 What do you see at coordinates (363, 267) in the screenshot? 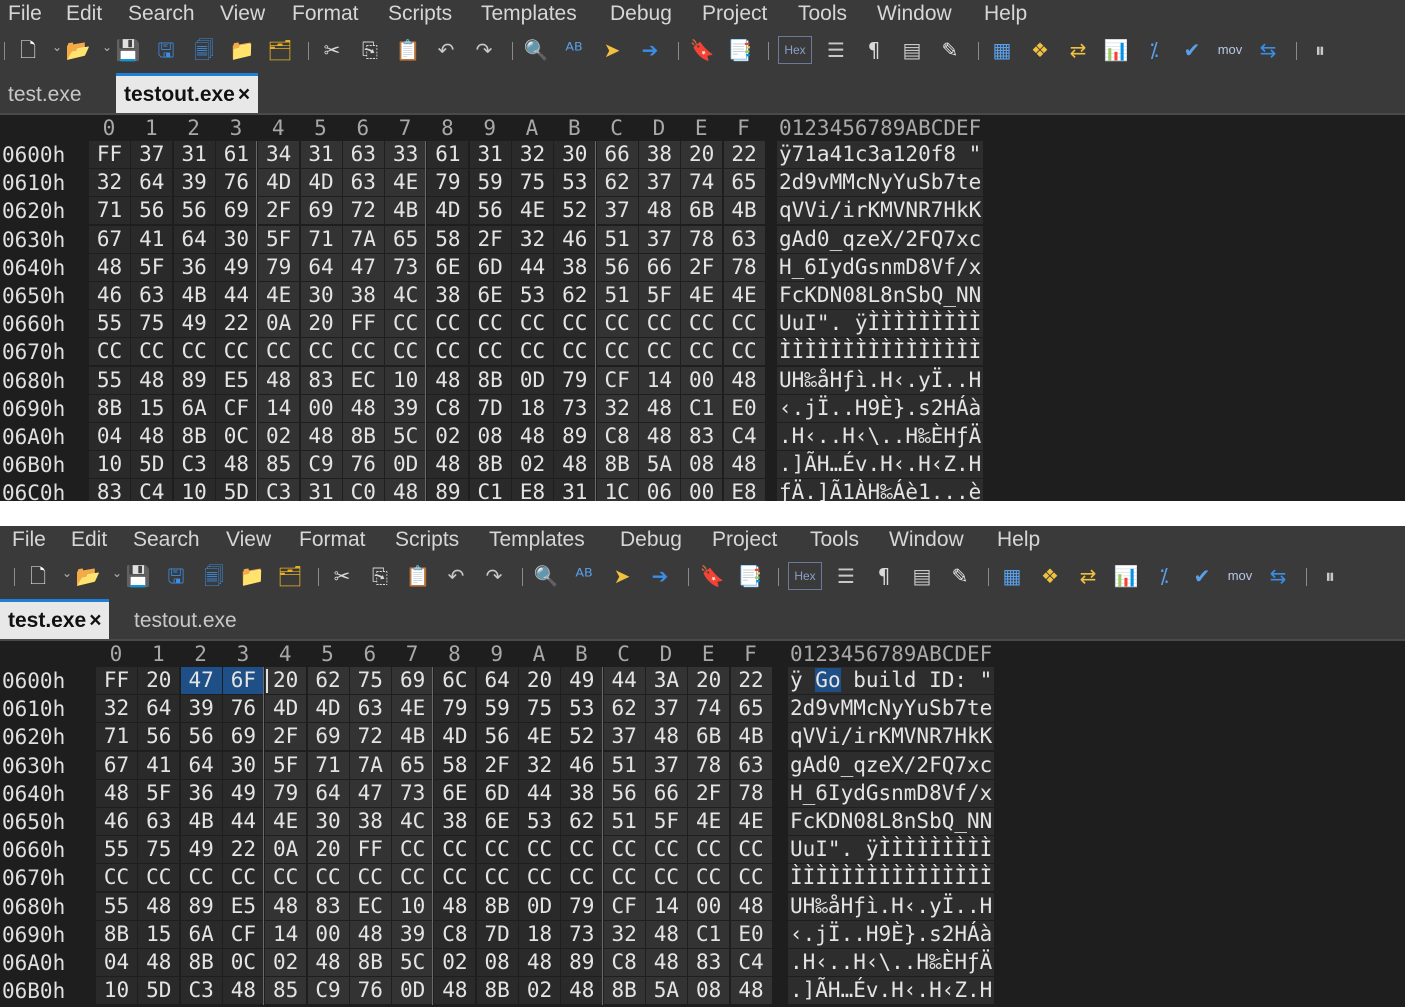
I see `hex-byte: 47` at bounding box center [363, 267].